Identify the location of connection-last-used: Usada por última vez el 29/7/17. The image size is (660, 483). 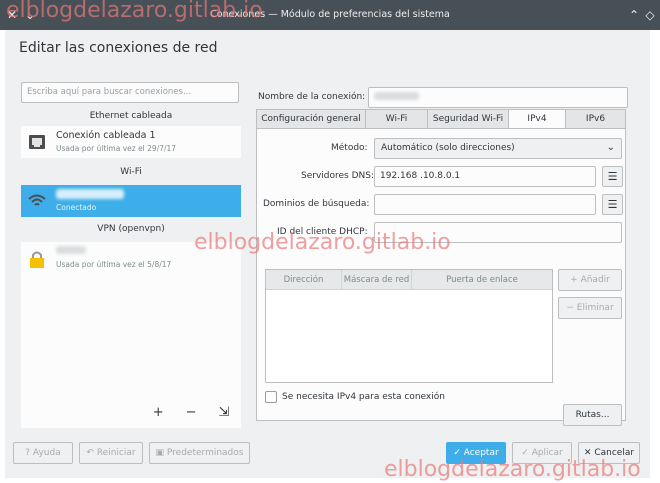
(116, 148).